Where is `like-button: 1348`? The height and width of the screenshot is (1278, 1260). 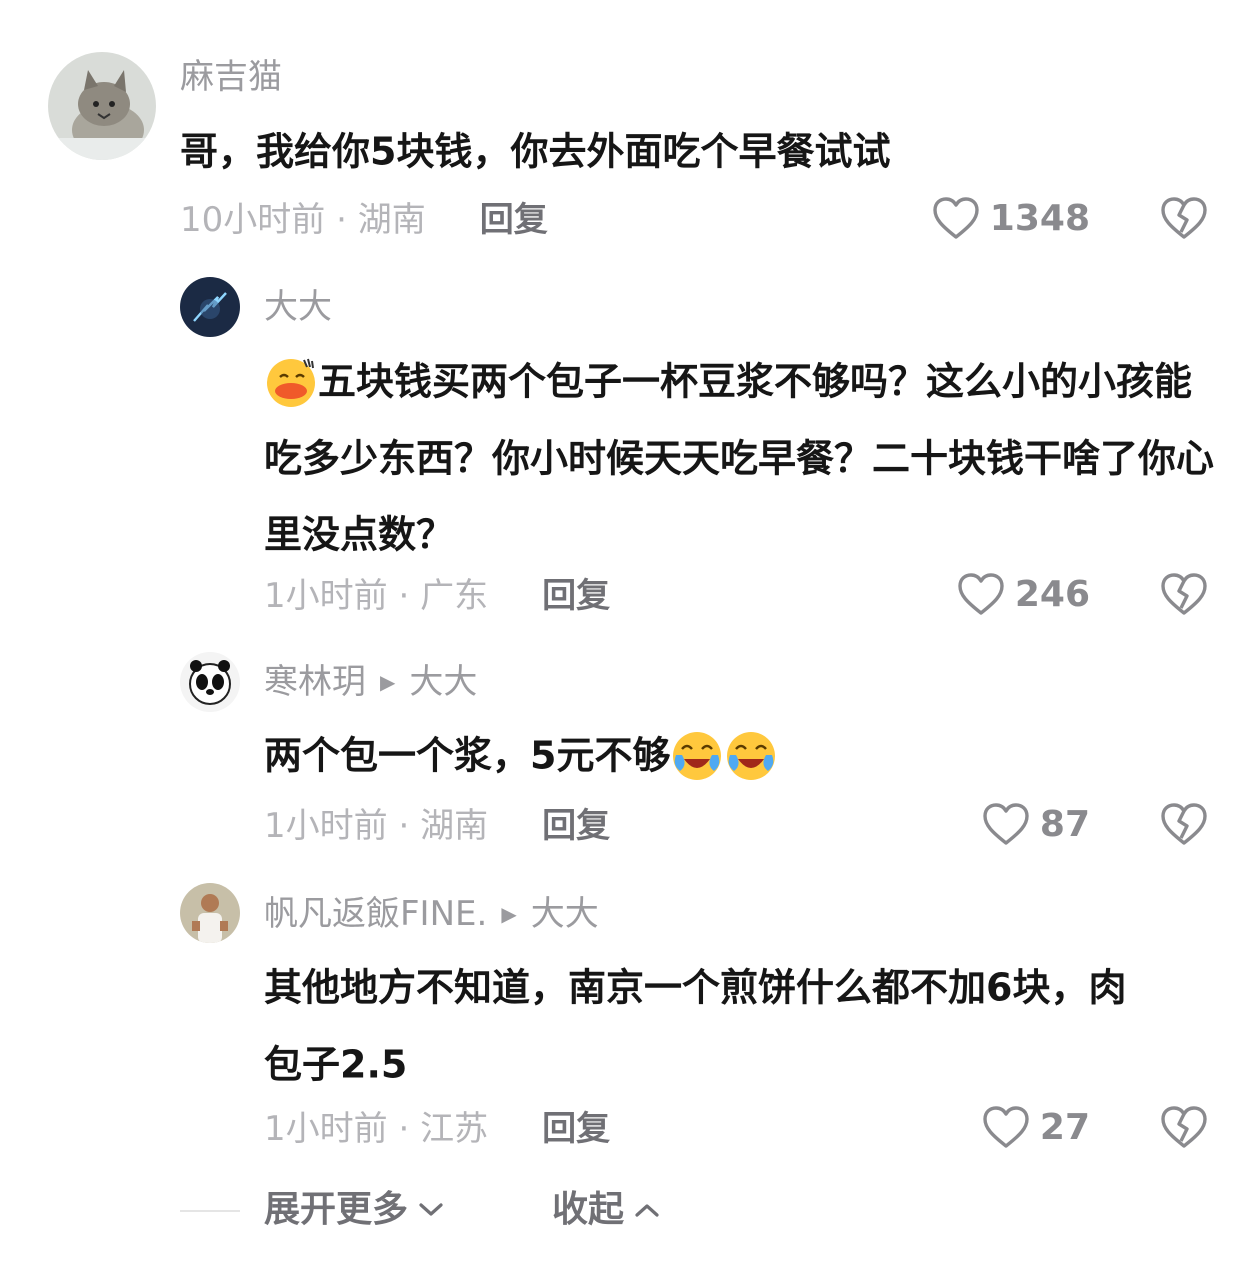
like-button: 1348 is located at coordinates (1011, 218).